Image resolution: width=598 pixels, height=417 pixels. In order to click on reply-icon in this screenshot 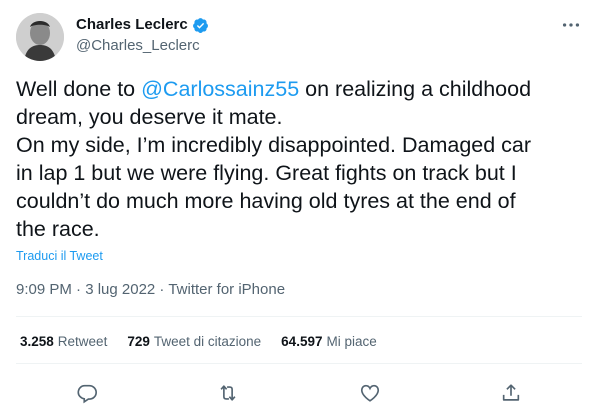, I will do `click(87, 394)`.